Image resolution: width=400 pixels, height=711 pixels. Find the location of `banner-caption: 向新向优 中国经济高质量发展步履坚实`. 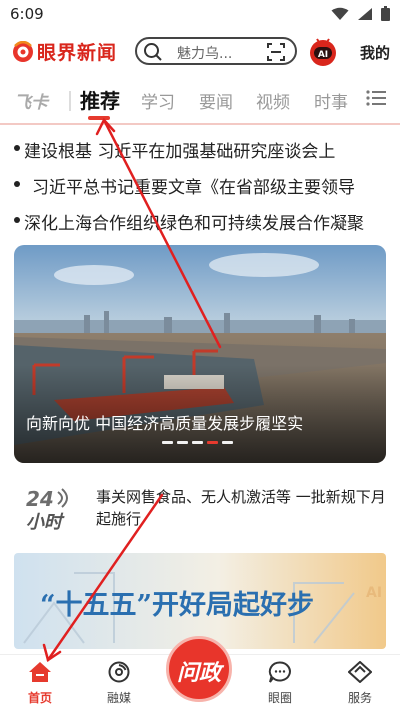

banner-caption: 向新向优 中国经济高质量发展步履坚实 is located at coordinates (165, 423).